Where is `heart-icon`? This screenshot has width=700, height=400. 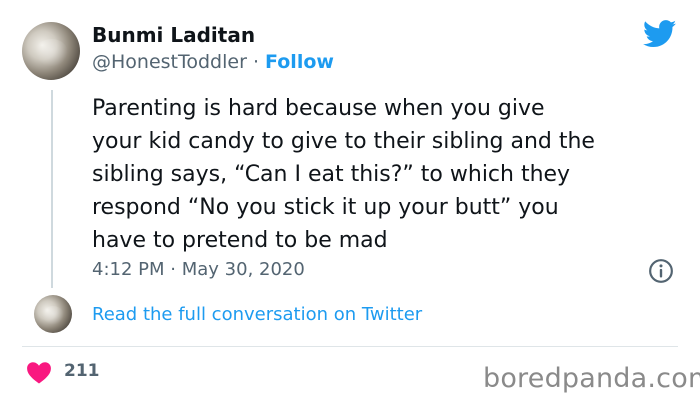 heart-icon is located at coordinates (39, 372).